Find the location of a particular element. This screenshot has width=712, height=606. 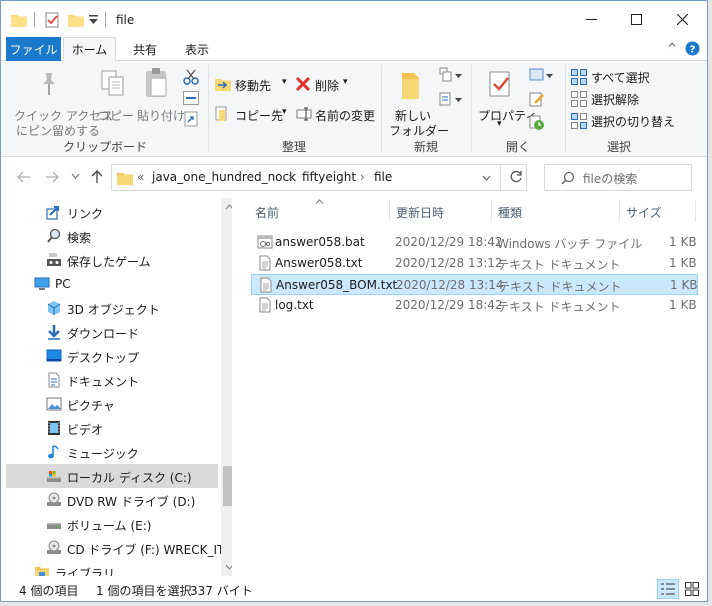

nav-scrollbar is located at coordinates (226, 387).